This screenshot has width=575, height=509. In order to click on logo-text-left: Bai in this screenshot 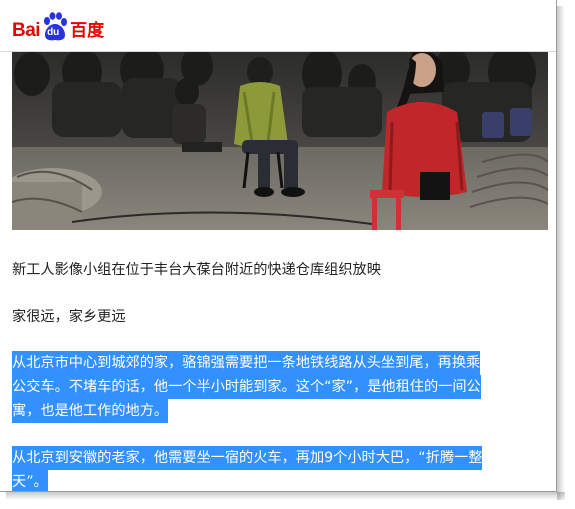, I will do `click(26, 30)`.